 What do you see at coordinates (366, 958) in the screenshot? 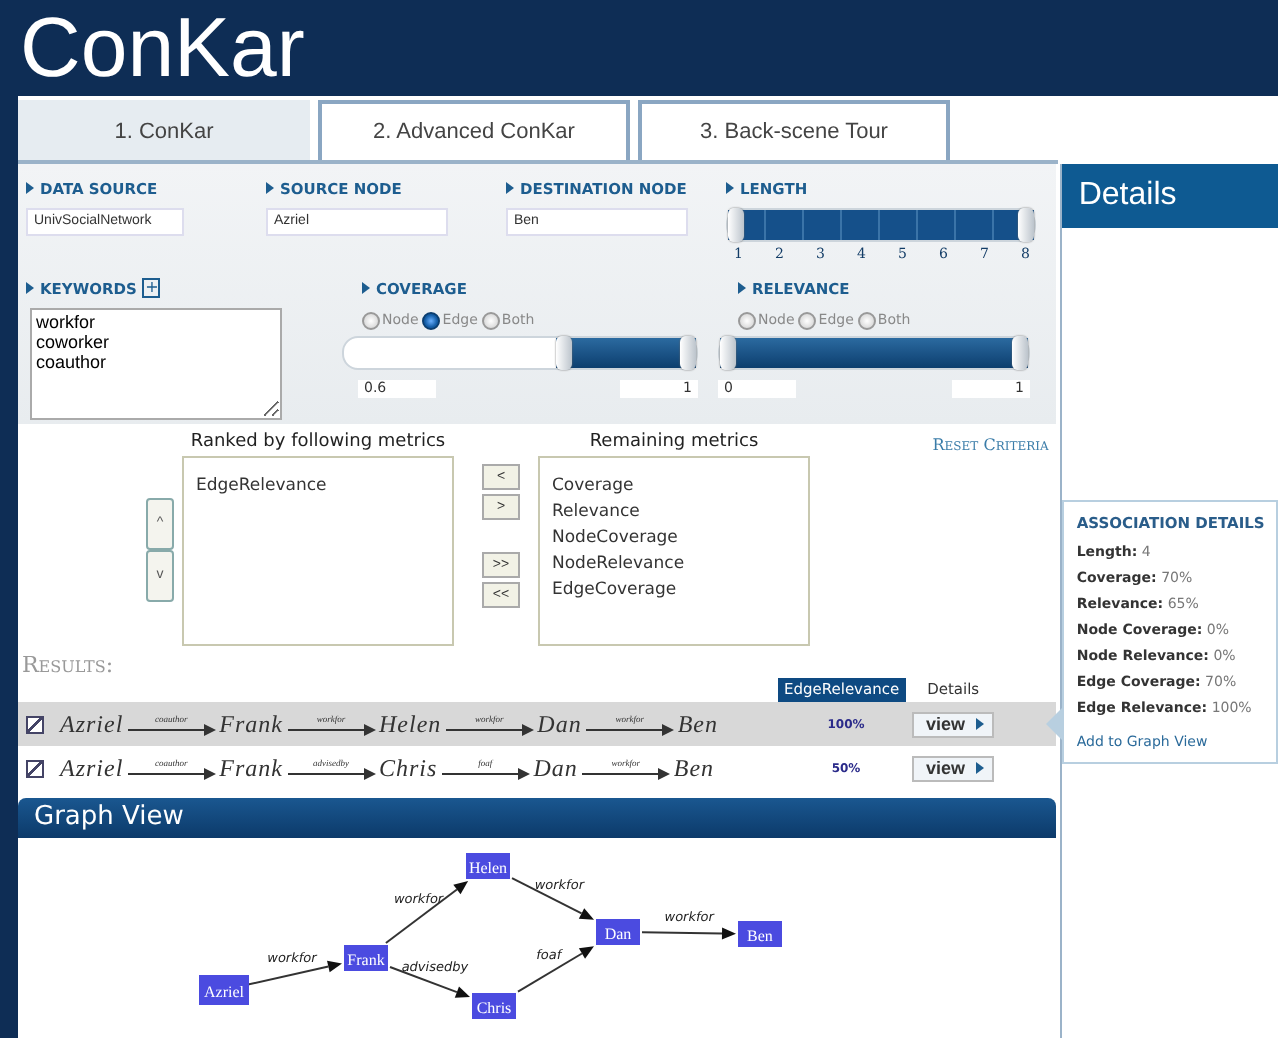
I see `graph-node: Frank` at bounding box center [366, 958].